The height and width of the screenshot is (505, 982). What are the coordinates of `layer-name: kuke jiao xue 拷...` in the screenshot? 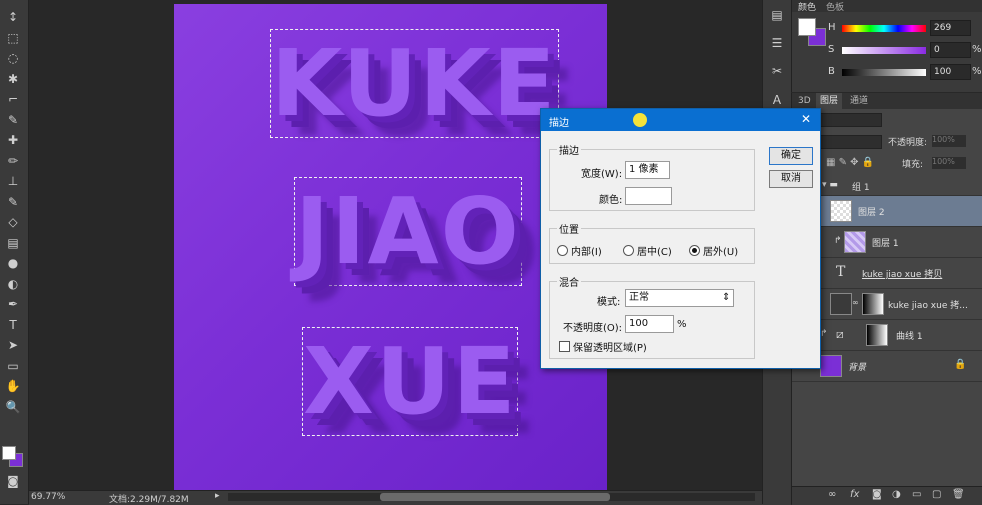 It's located at (928, 306).